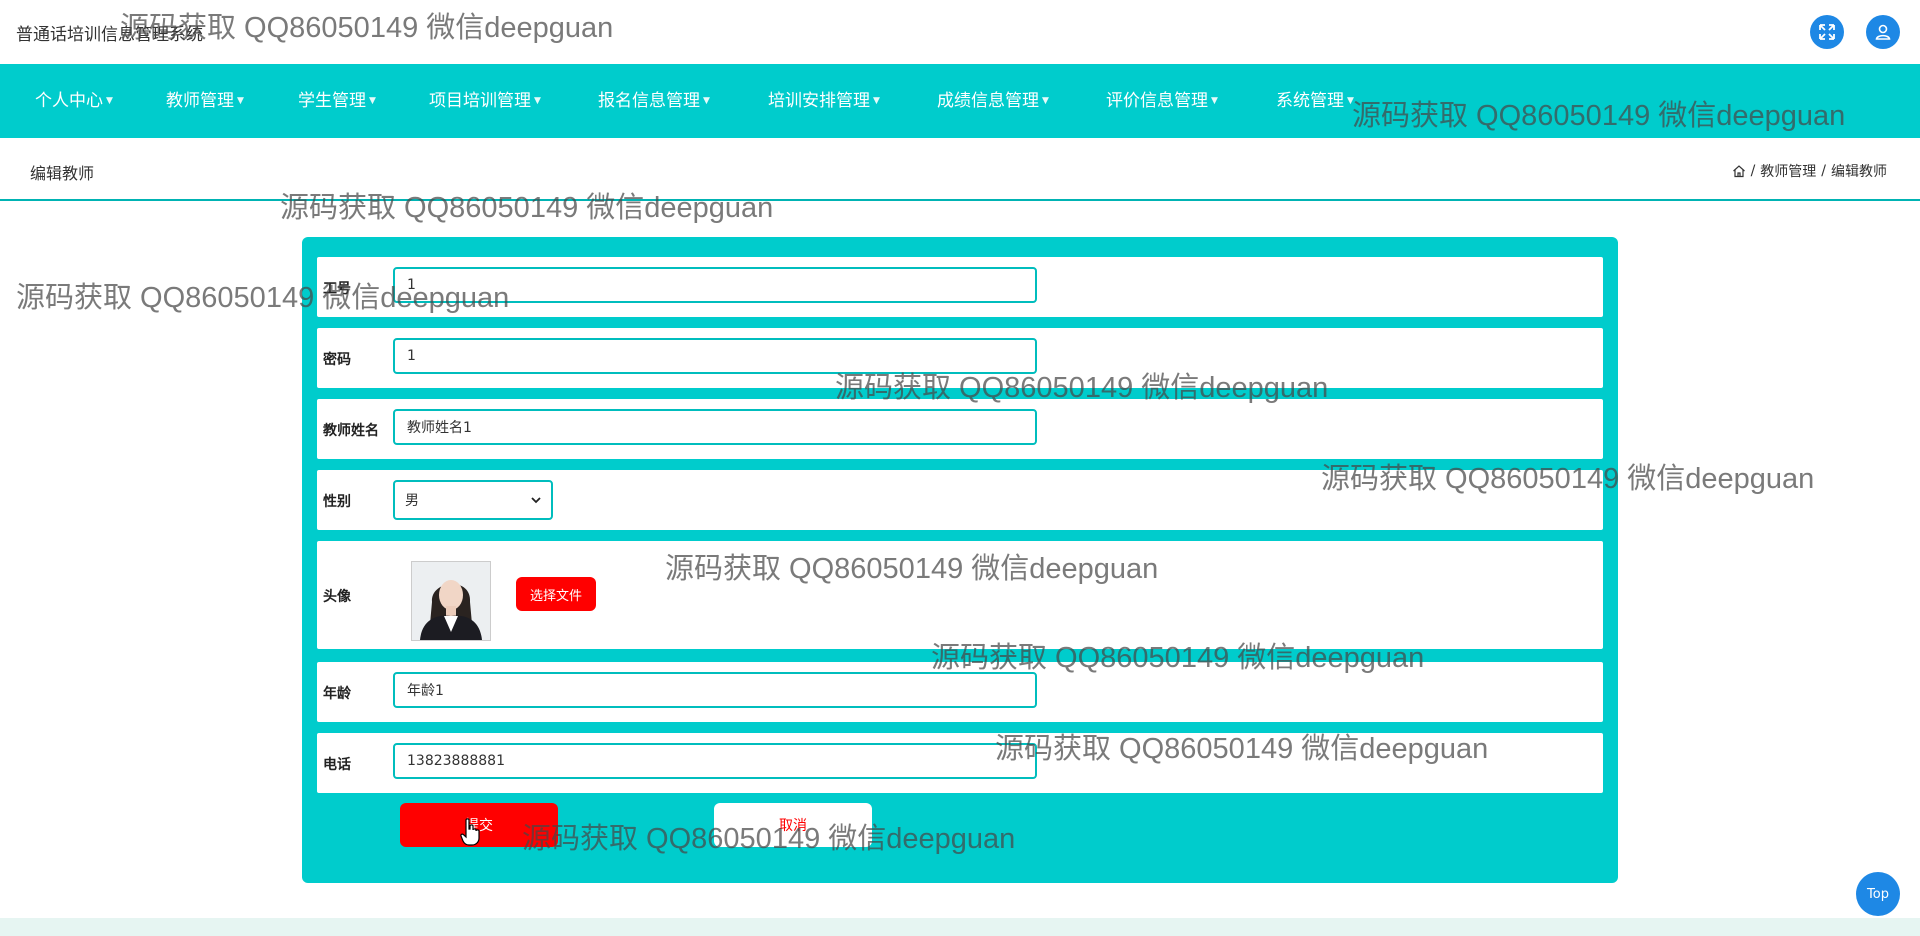 This screenshot has width=1920, height=936. Describe the element at coordinates (715, 356) in the screenshot. I see `password-input` at that location.